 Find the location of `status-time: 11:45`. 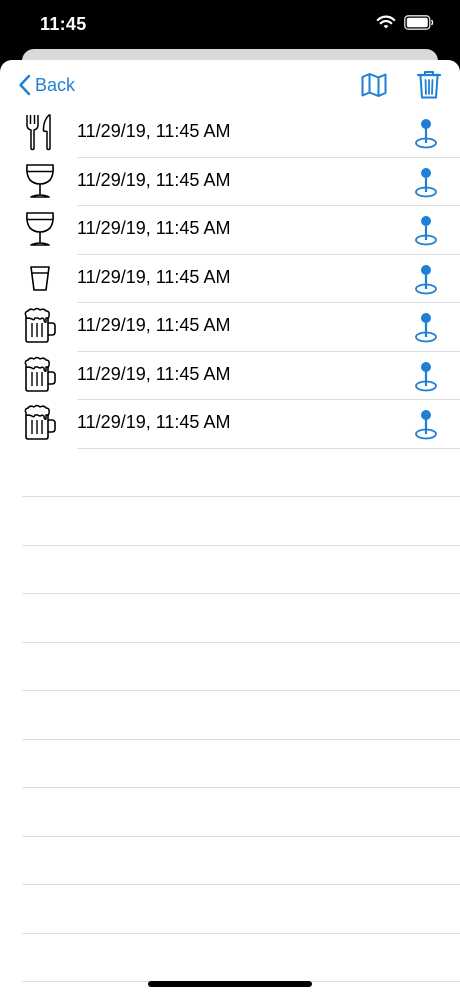

status-time: 11:45 is located at coordinates (63, 24).